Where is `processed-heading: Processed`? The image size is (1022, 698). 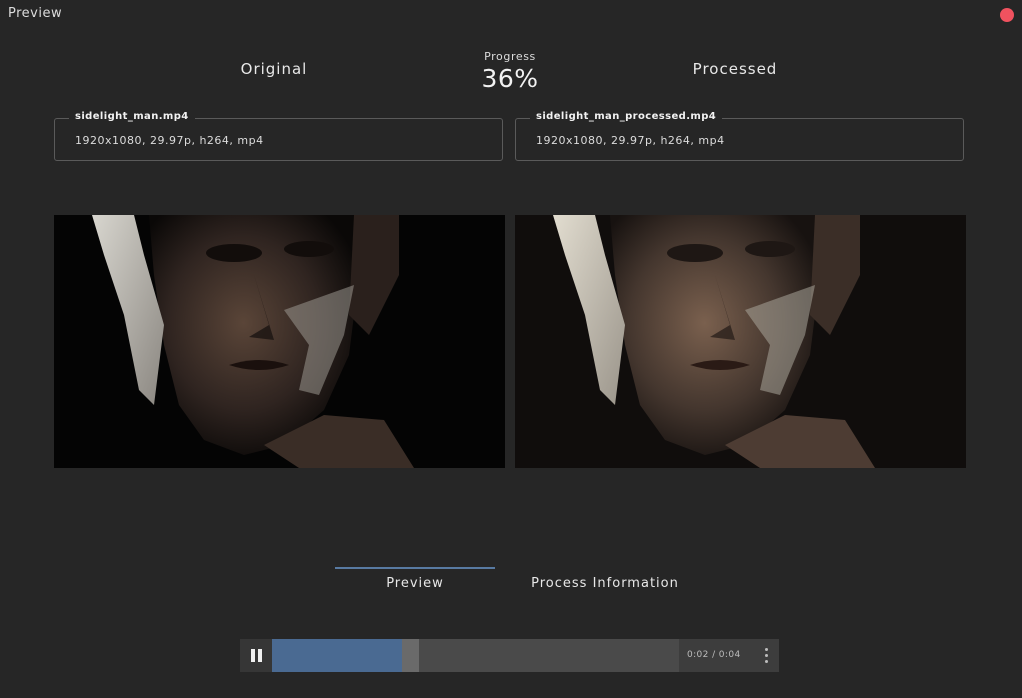
processed-heading: Processed is located at coordinates (735, 69).